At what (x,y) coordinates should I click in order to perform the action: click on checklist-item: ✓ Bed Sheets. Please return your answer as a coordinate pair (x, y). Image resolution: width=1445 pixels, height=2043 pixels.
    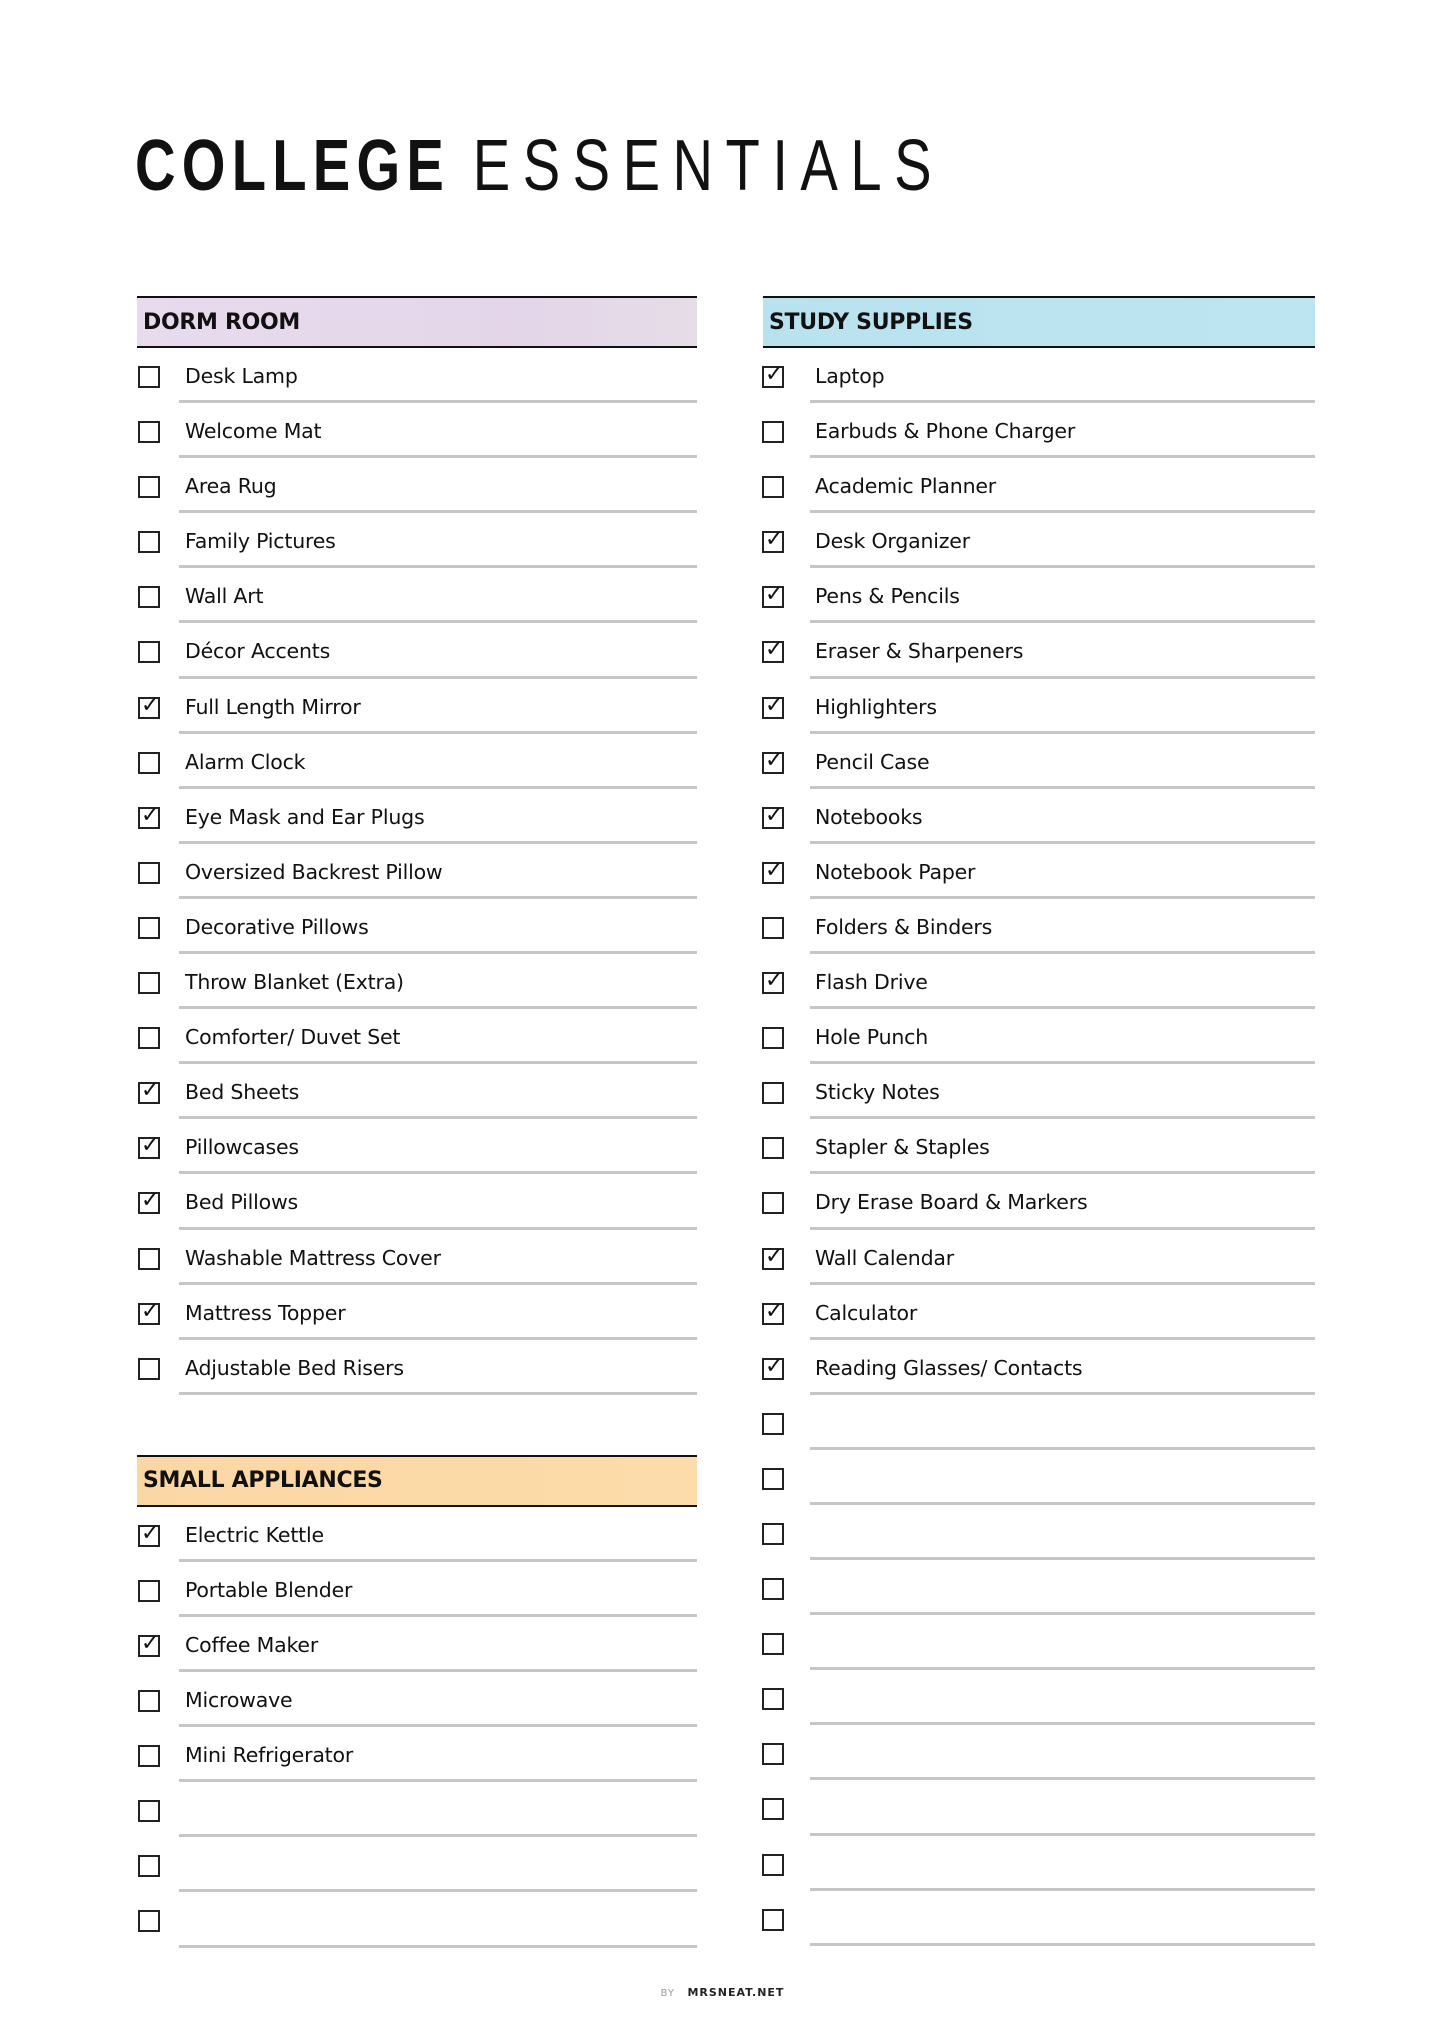
    Looking at the image, I should click on (417, 1092).